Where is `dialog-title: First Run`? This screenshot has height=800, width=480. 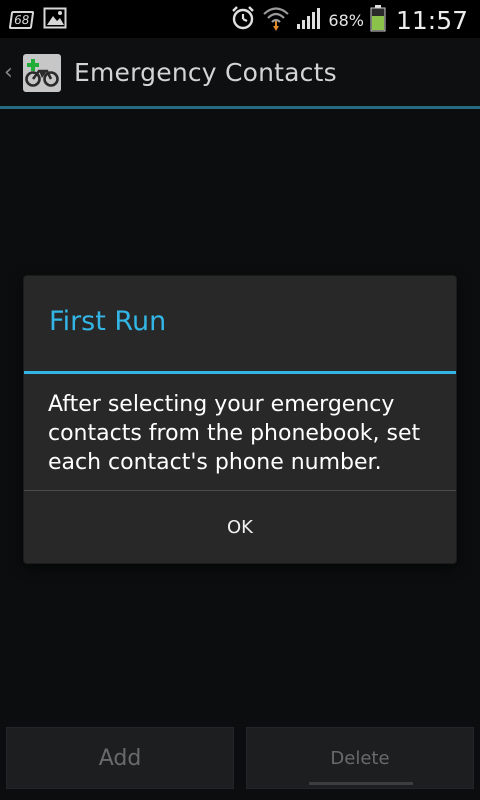 dialog-title: First Run is located at coordinates (108, 321).